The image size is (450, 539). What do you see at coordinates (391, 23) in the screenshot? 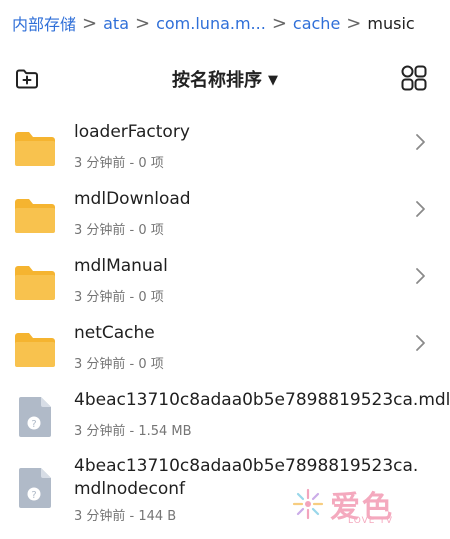
I see `breadcrumb-item-music: music` at bounding box center [391, 23].